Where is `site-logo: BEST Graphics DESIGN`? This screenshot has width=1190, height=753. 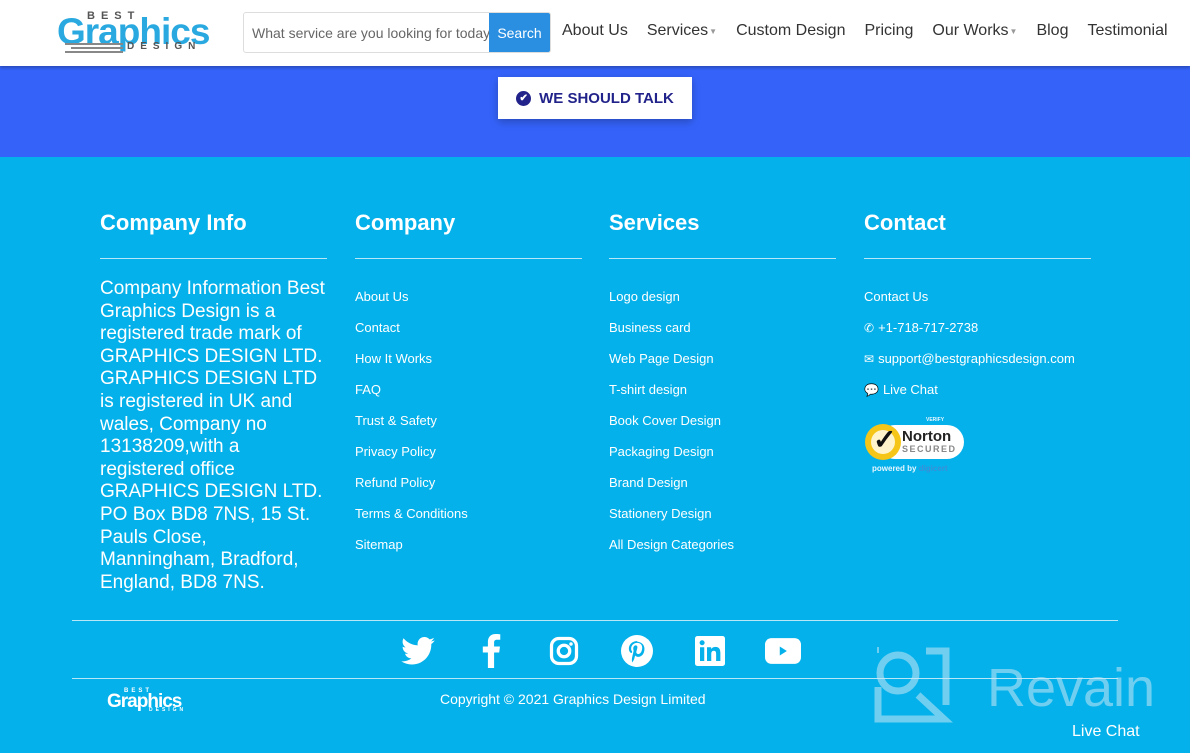
site-logo: BEST Graphics DESIGN is located at coordinates (133, 32).